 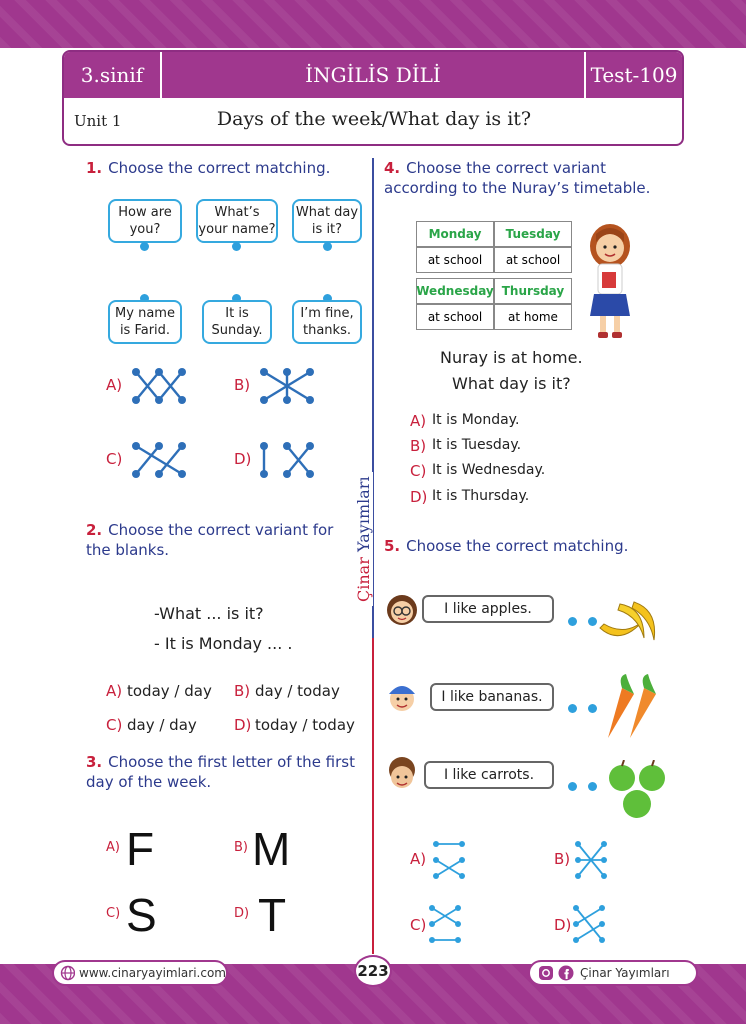 I want to click on option-letter: T, so click(x=272, y=915).